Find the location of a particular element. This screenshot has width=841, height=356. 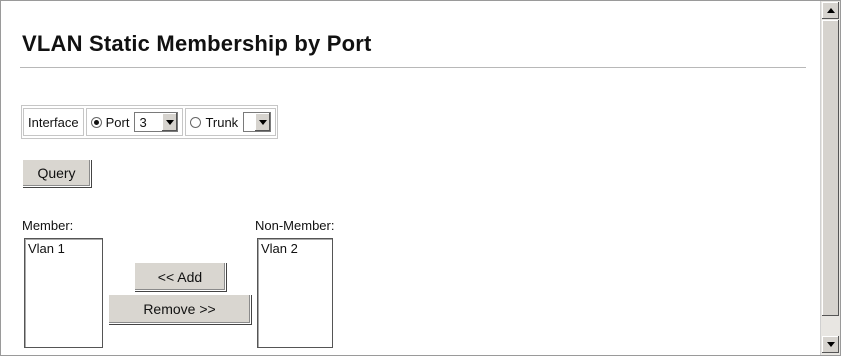

title-divider is located at coordinates (413, 67).